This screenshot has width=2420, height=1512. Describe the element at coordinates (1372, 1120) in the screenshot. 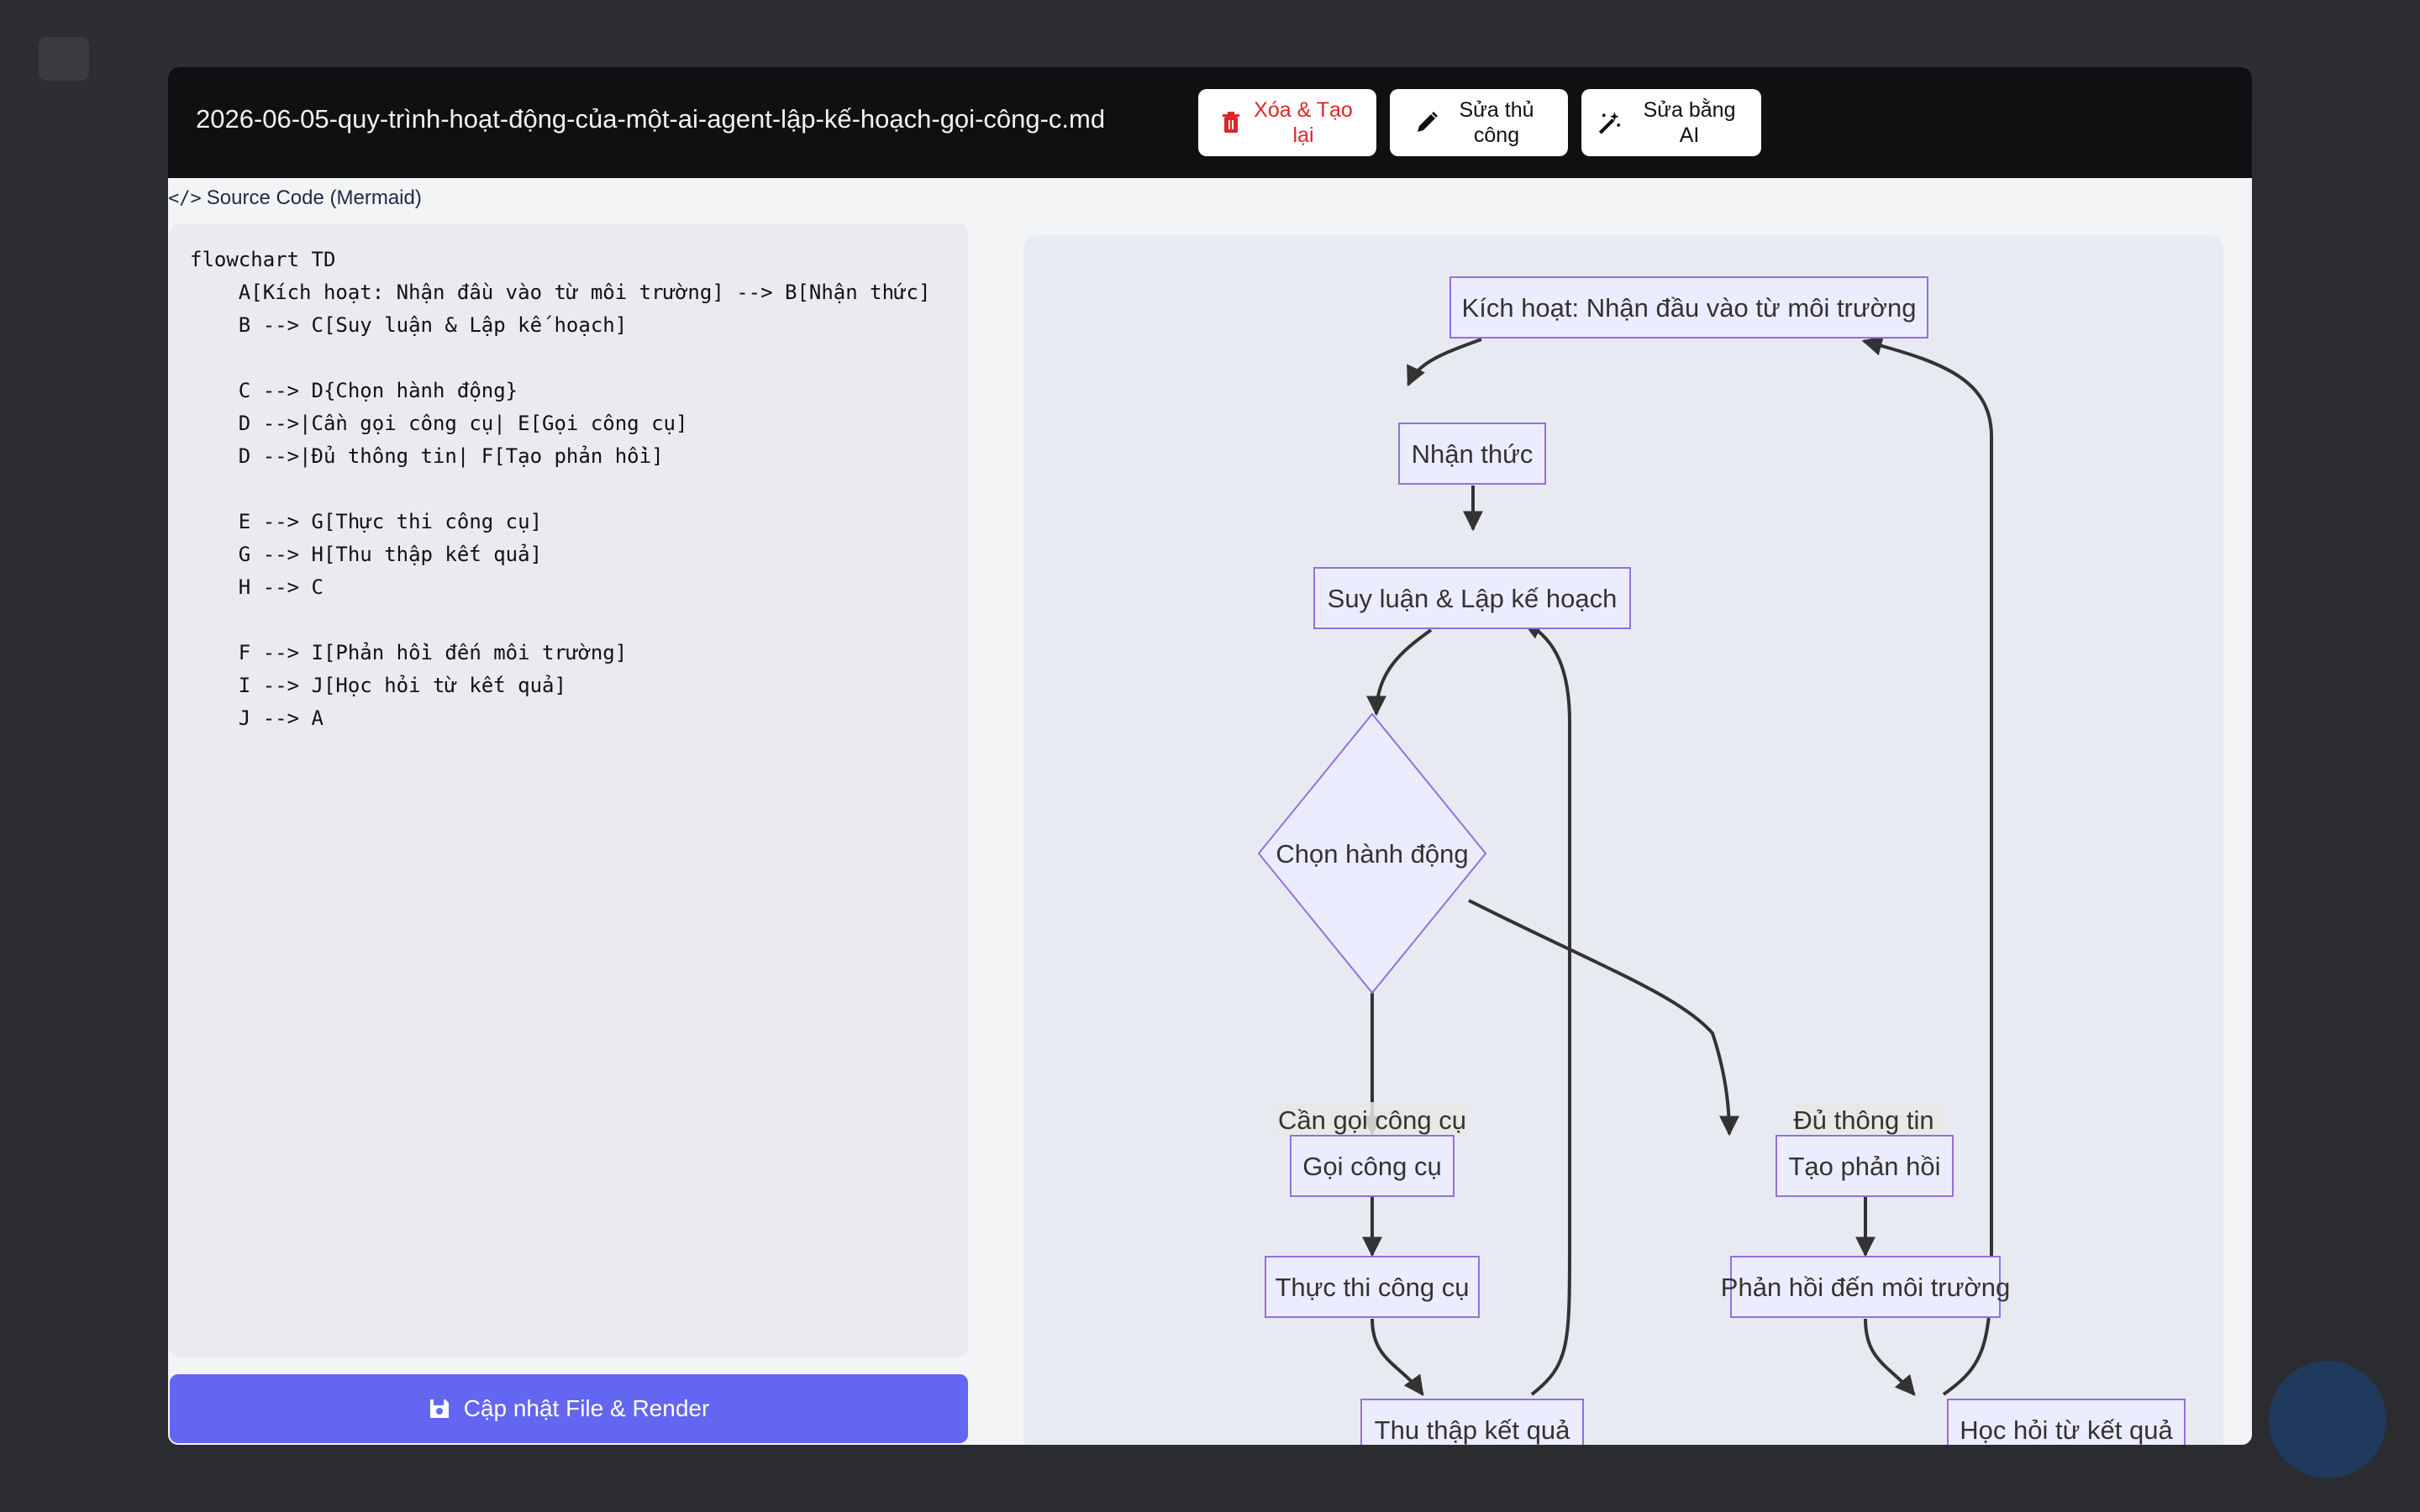

I see `edge-label-de: Cần gọi công cụ` at that location.